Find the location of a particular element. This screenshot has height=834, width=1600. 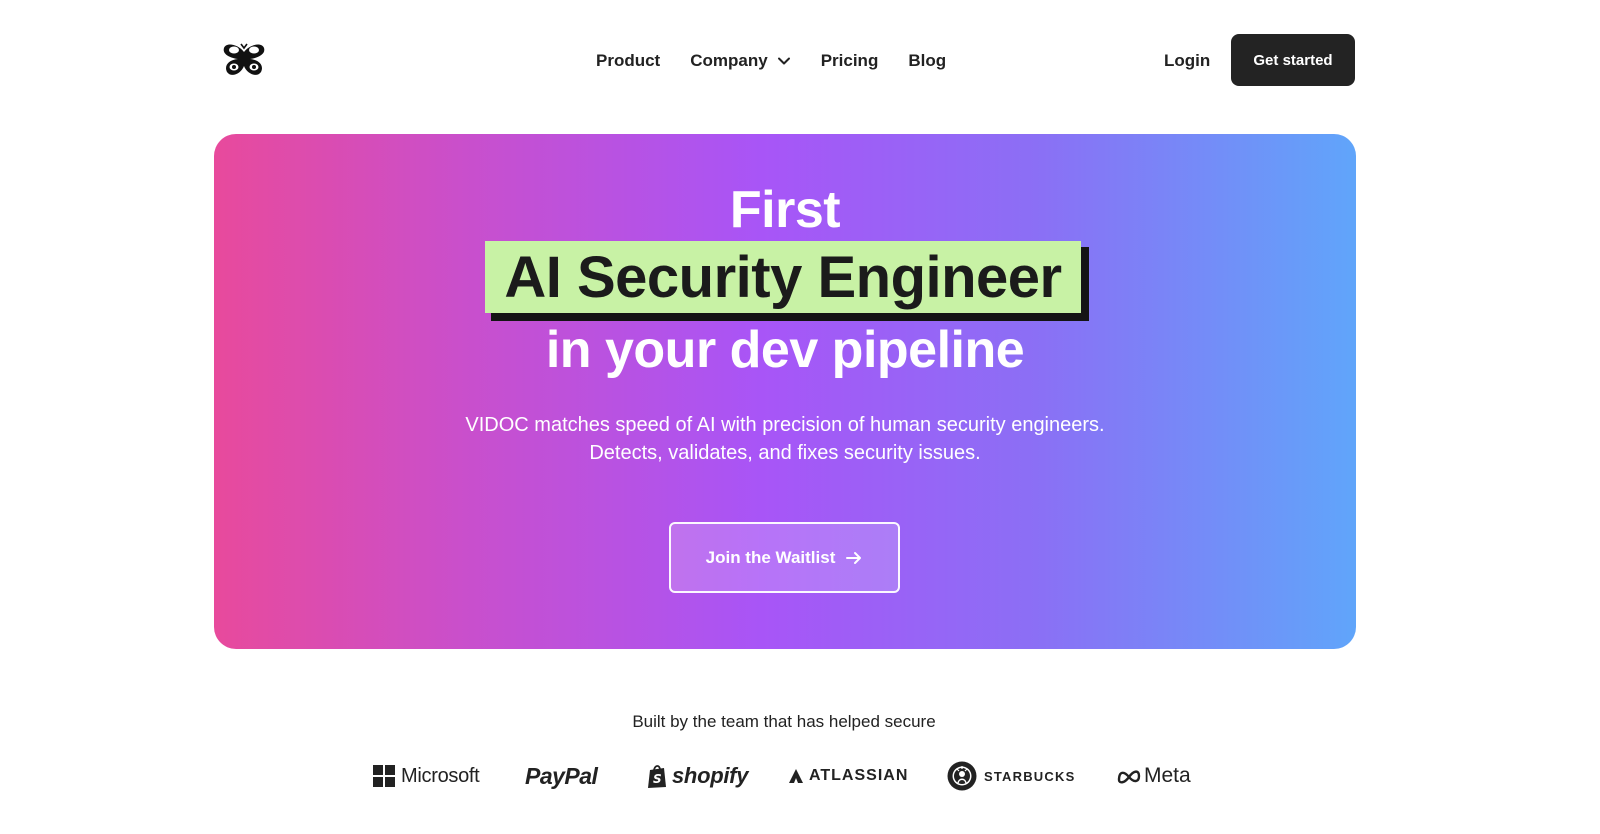

nav-item-company: Company is located at coordinates (740, 61).